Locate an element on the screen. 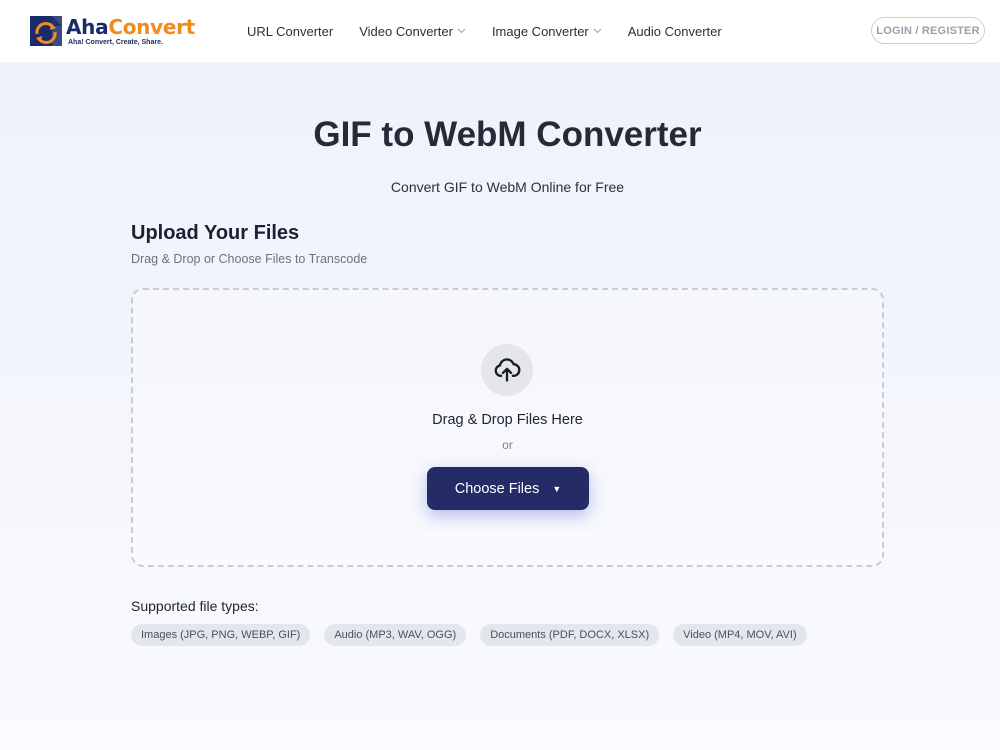 Image resolution: width=1000 pixels, height=750 pixels. caret-down-icon: ▼ is located at coordinates (557, 488).